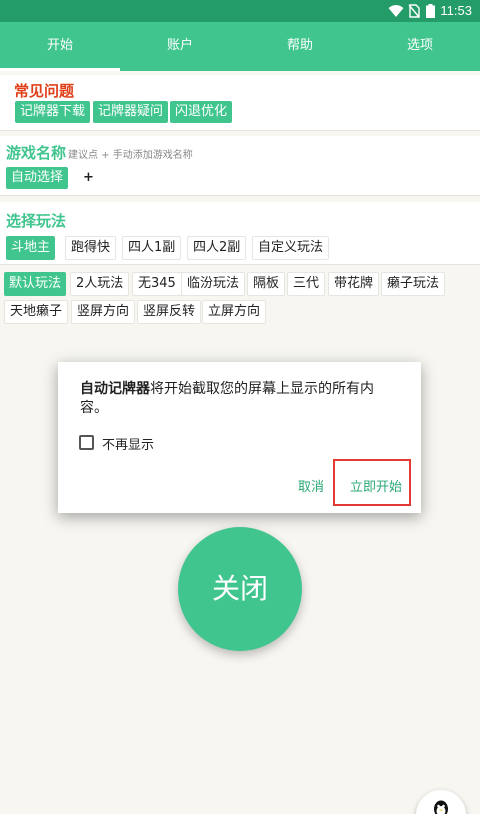 The height and width of the screenshot is (814, 480). Describe the element at coordinates (413, 284) in the screenshot. I see `rule-wildcard: 癞子玩法` at that location.